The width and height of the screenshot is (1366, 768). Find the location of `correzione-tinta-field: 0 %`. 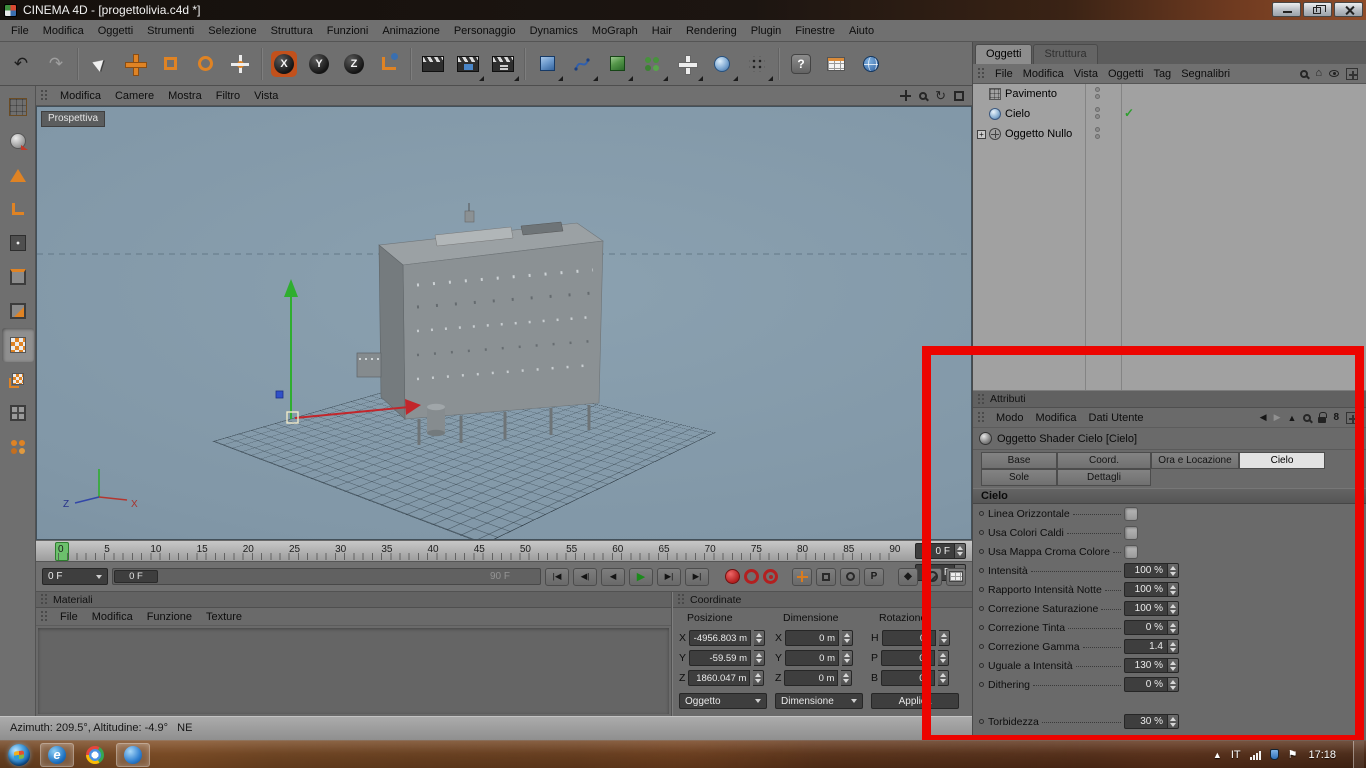

correzione-tinta-field: 0 % is located at coordinates (1151, 627).